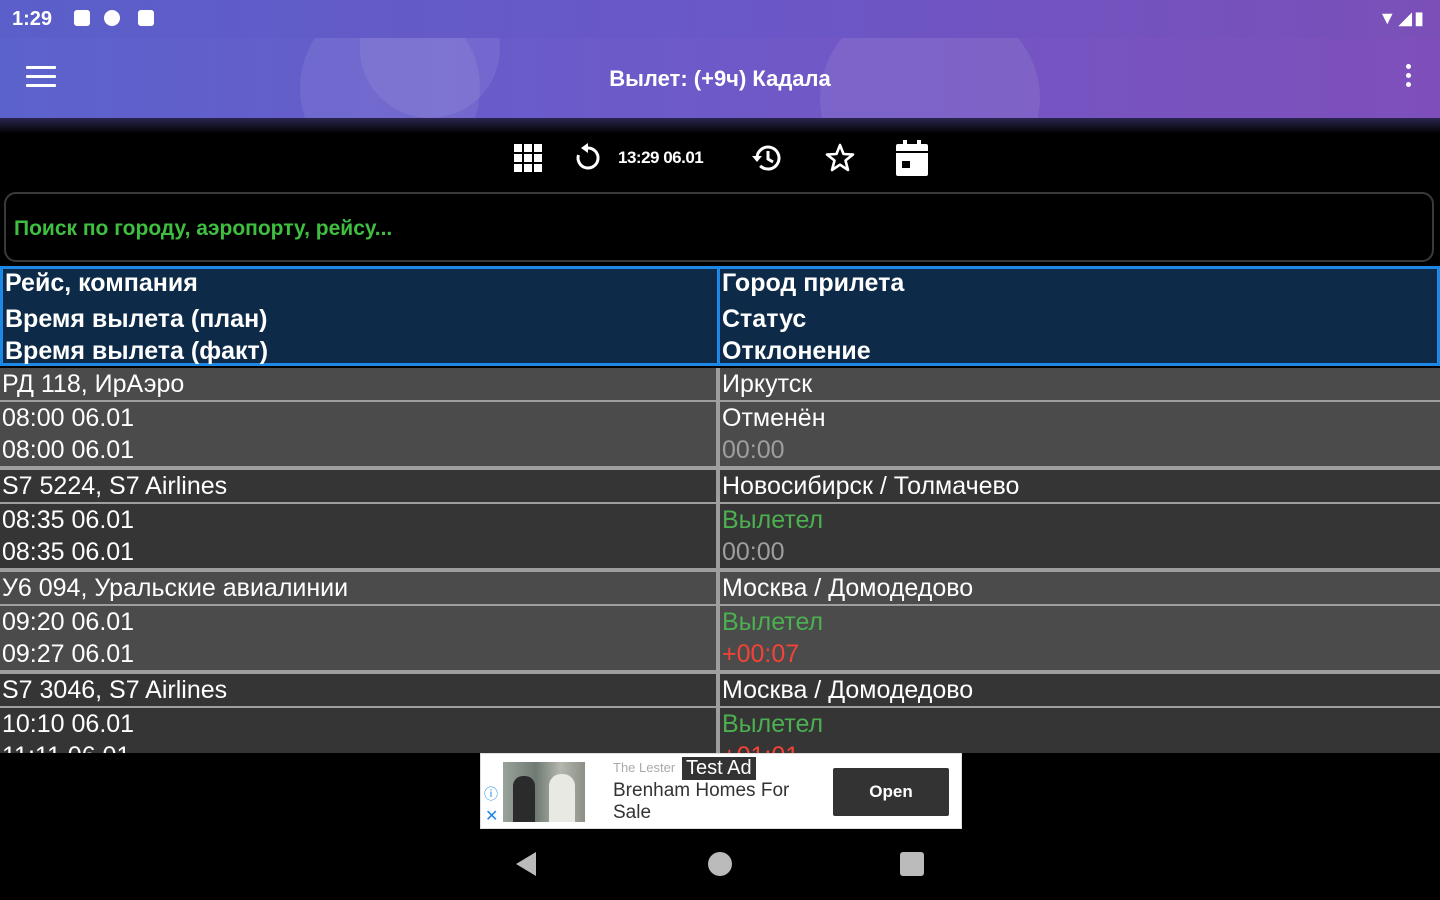 This screenshot has width=1440, height=900. What do you see at coordinates (68, 552) in the screenshot?
I see `actual-time: 08:35 06.01` at bounding box center [68, 552].